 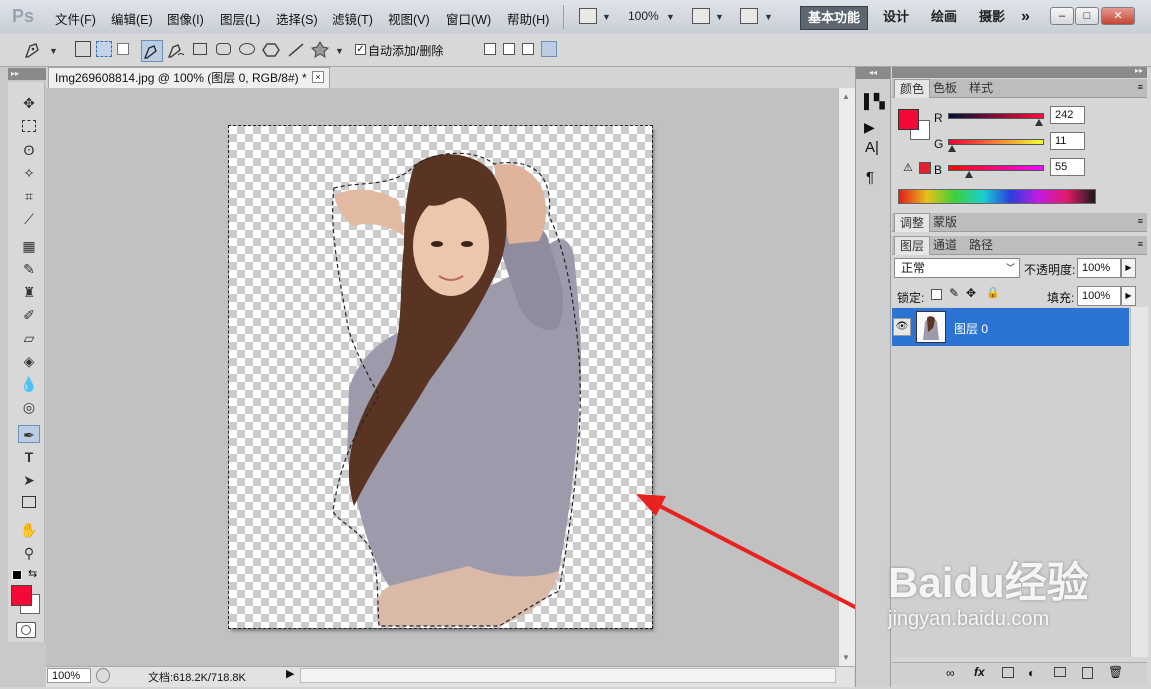 I want to click on custom-shape-icon, so click(x=320, y=50).